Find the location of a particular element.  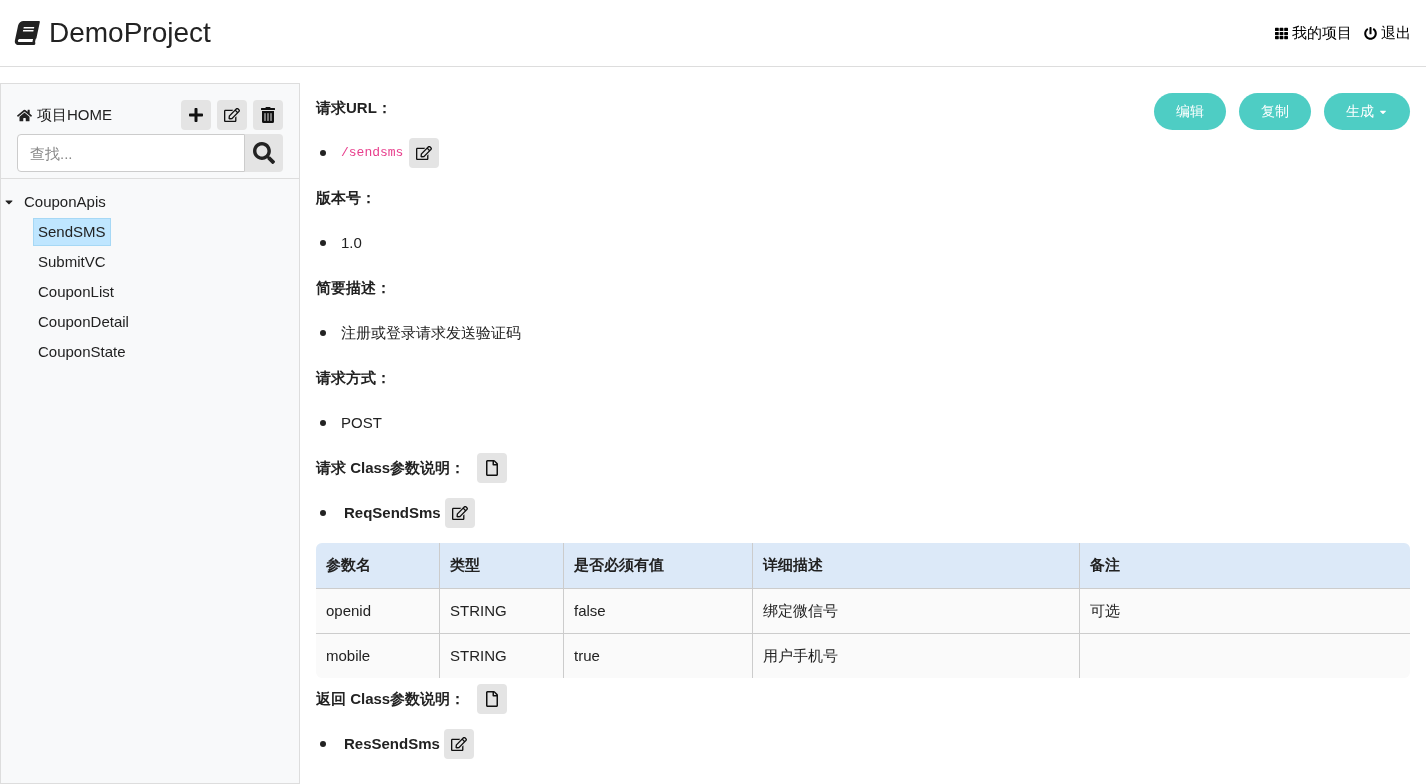

home-icon is located at coordinates (24, 115).